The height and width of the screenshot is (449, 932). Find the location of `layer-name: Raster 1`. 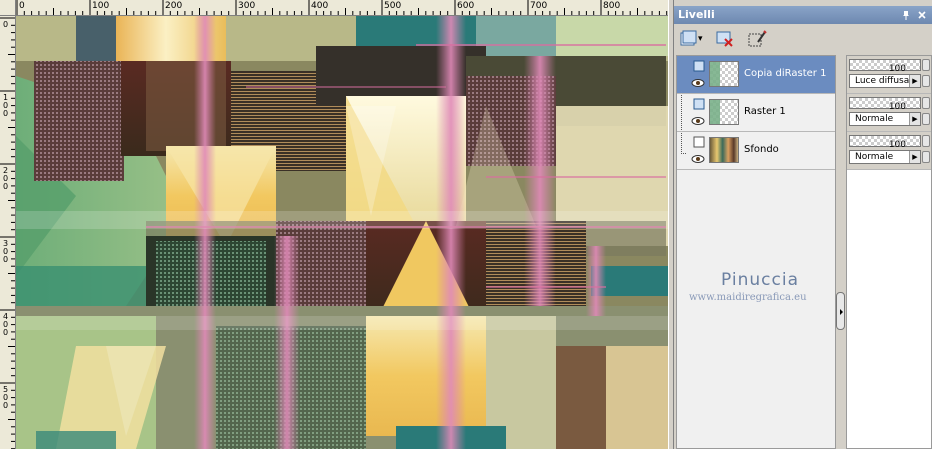

layer-name: Raster 1 is located at coordinates (765, 111).